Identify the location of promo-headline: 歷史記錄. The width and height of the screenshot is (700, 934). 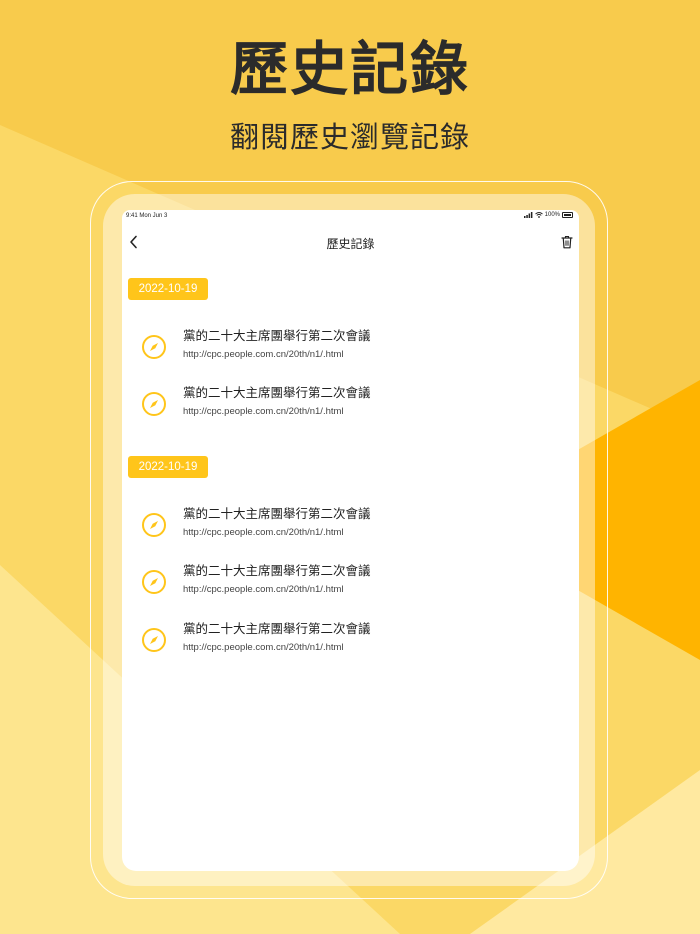
(349, 69).